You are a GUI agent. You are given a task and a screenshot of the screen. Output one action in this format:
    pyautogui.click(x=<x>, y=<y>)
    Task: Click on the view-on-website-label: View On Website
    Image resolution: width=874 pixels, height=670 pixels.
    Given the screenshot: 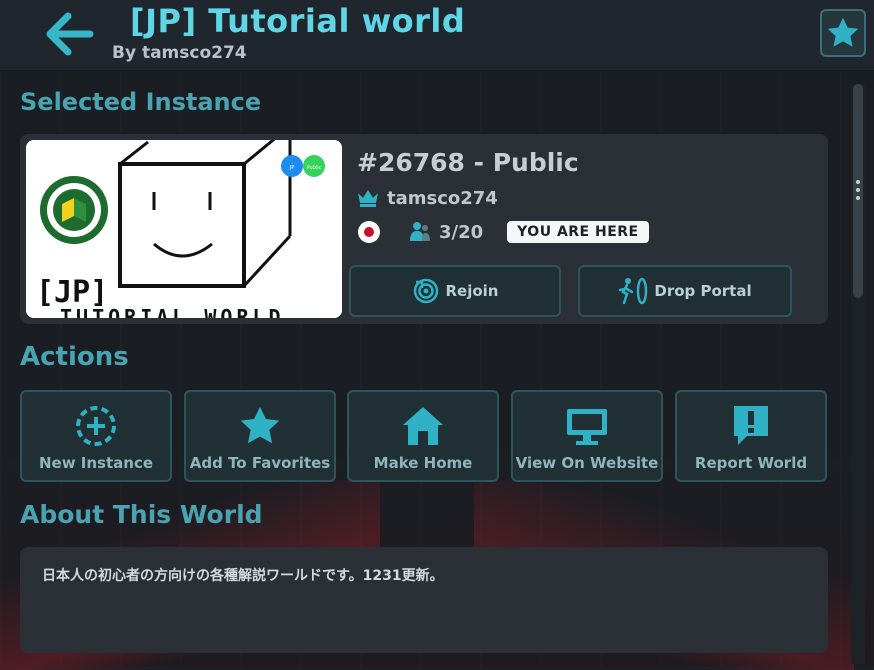 What is the action you would take?
    pyautogui.click(x=587, y=463)
    